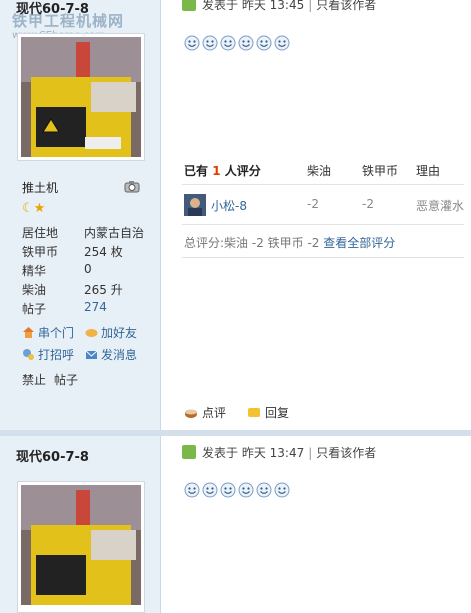 Image resolution: width=471 pixels, height=613 pixels. Describe the element at coordinates (205, 412) in the screenshot. I see `comment-button: 点评` at that location.